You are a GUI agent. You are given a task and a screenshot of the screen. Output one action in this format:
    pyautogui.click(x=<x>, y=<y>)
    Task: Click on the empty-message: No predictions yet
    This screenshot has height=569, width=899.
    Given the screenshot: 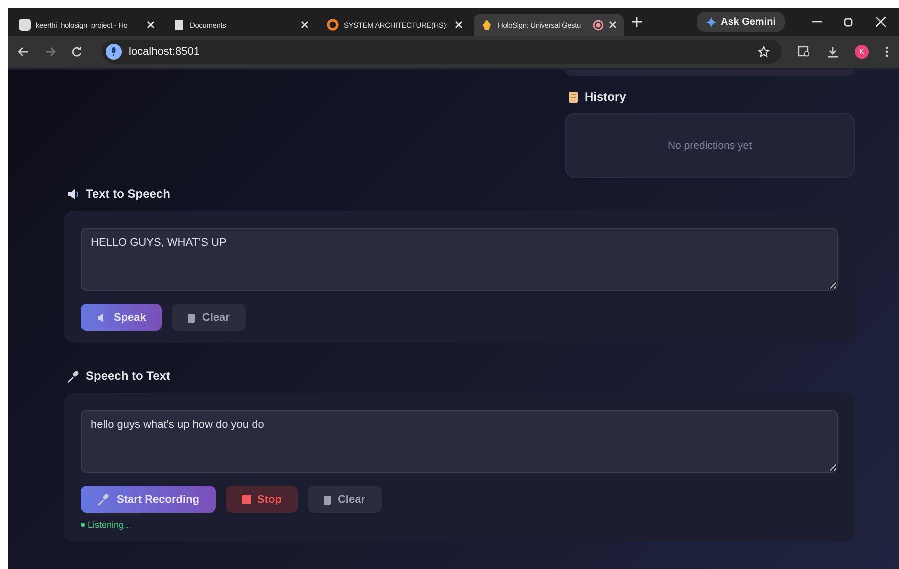 What is the action you would take?
    pyautogui.click(x=710, y=146)
    